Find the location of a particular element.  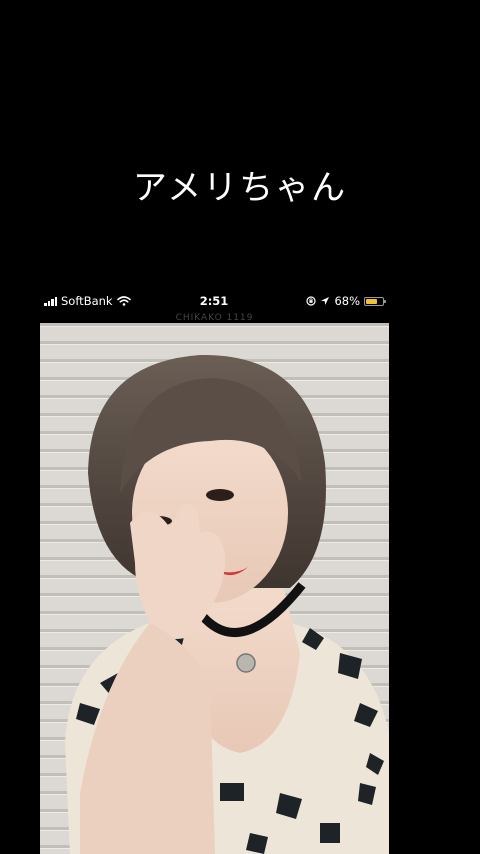

status-right: 68% is located at coordinates (346, 301).